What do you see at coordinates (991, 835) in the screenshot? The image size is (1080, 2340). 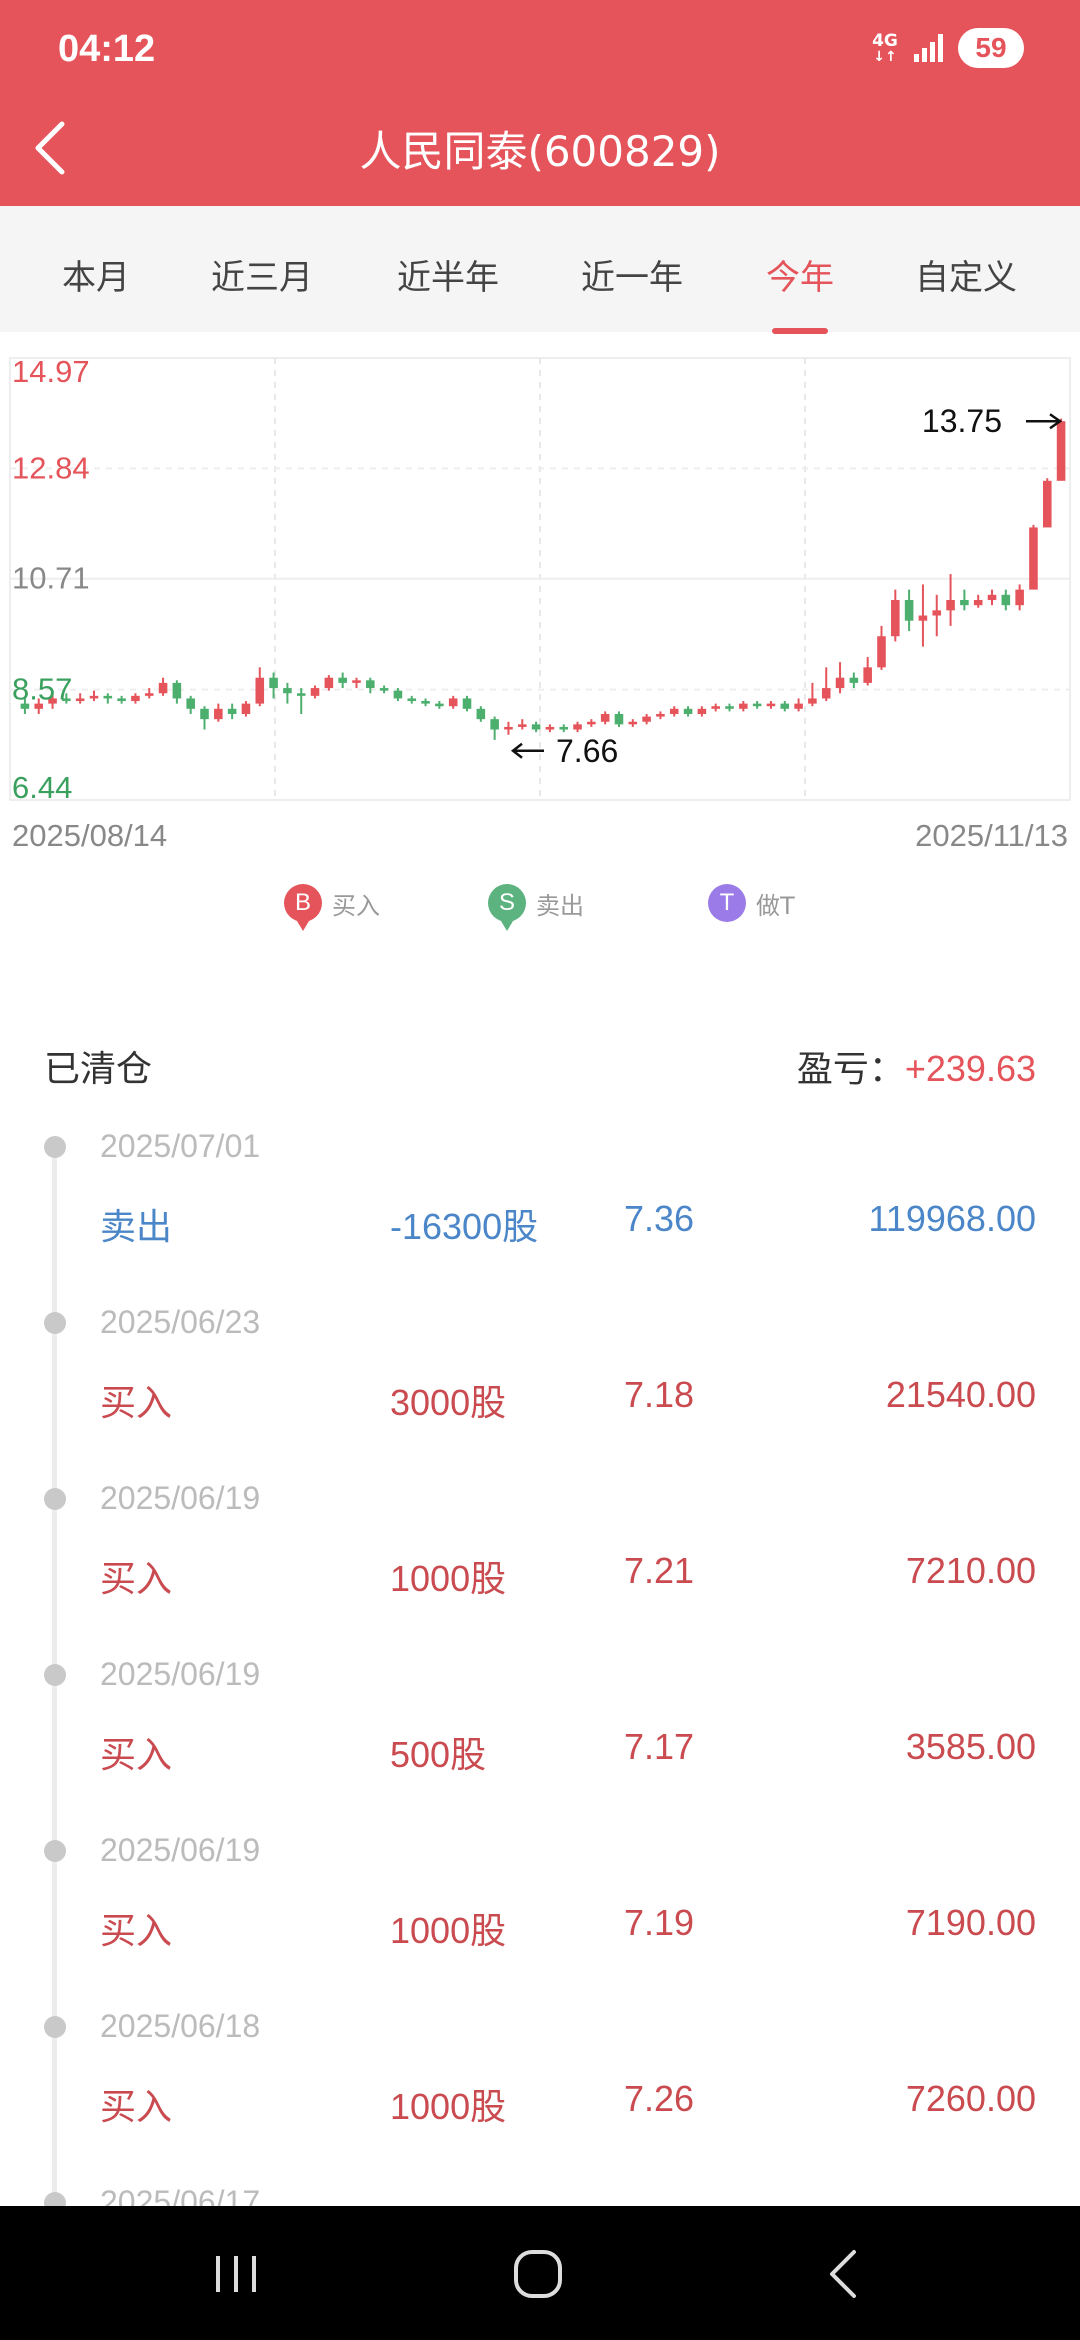 I see `x-label-end: 2025/11/13` at bounding box center [991, 835].